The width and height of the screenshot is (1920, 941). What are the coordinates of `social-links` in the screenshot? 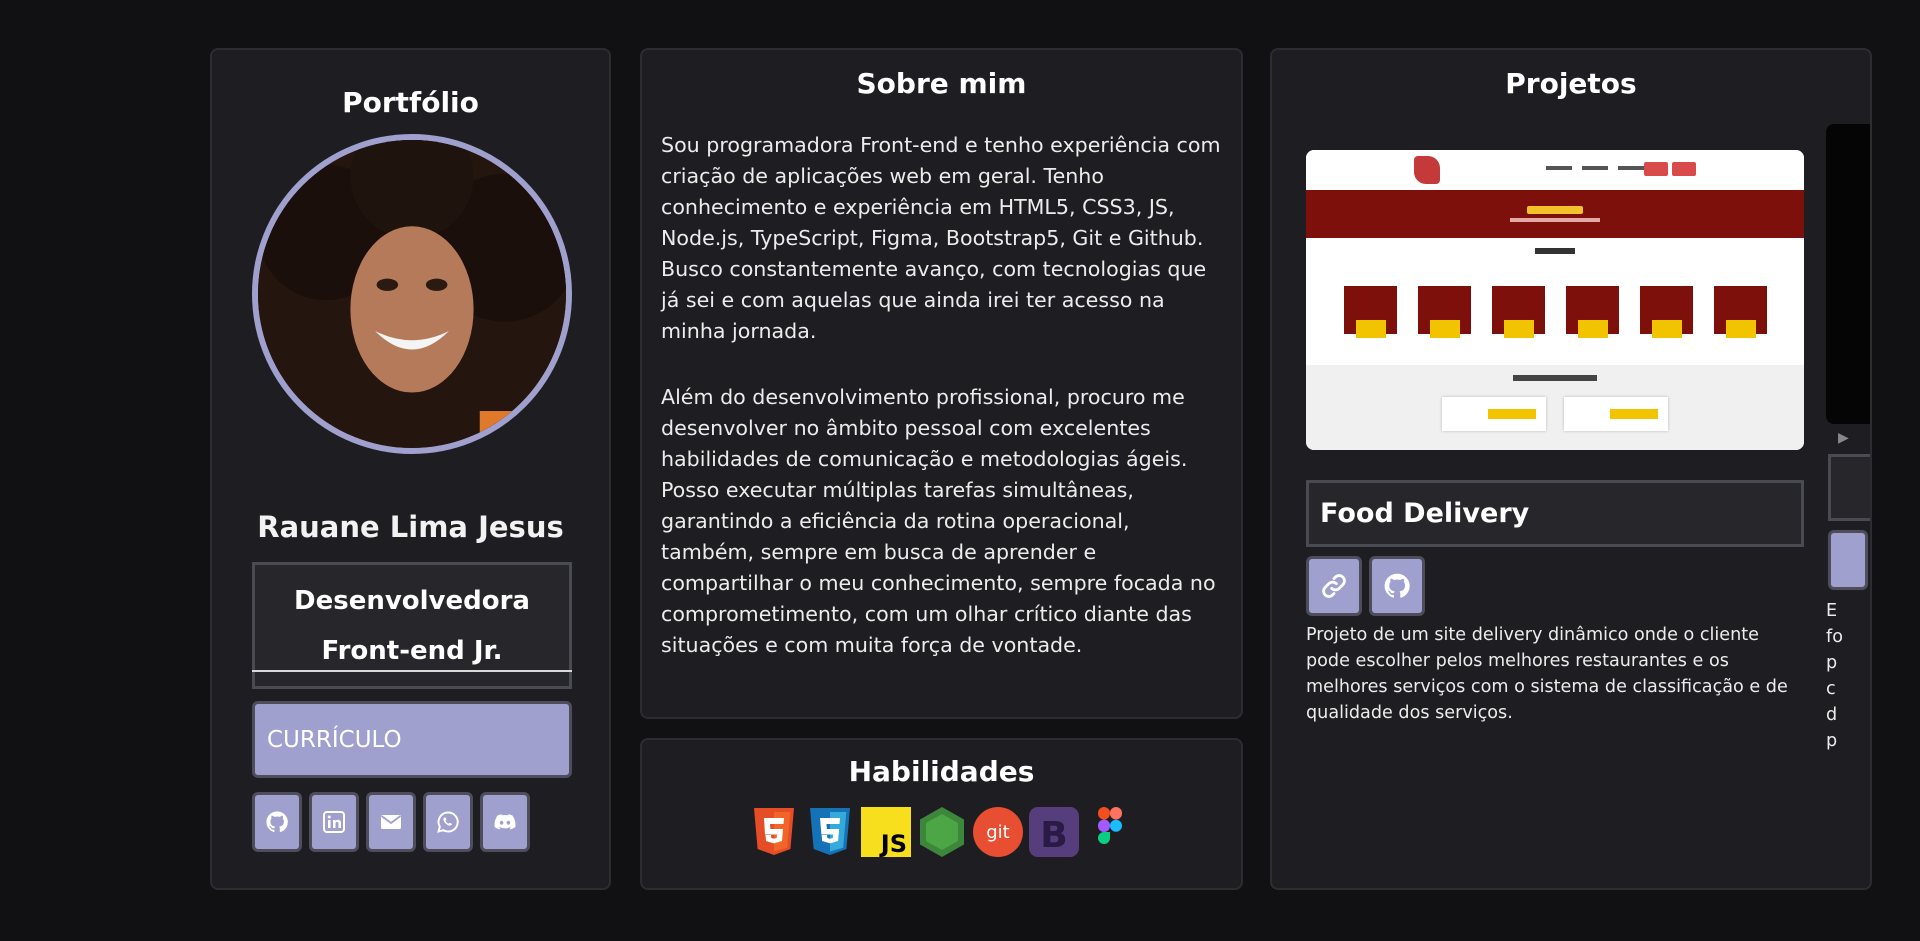 It's located at (391, 822).